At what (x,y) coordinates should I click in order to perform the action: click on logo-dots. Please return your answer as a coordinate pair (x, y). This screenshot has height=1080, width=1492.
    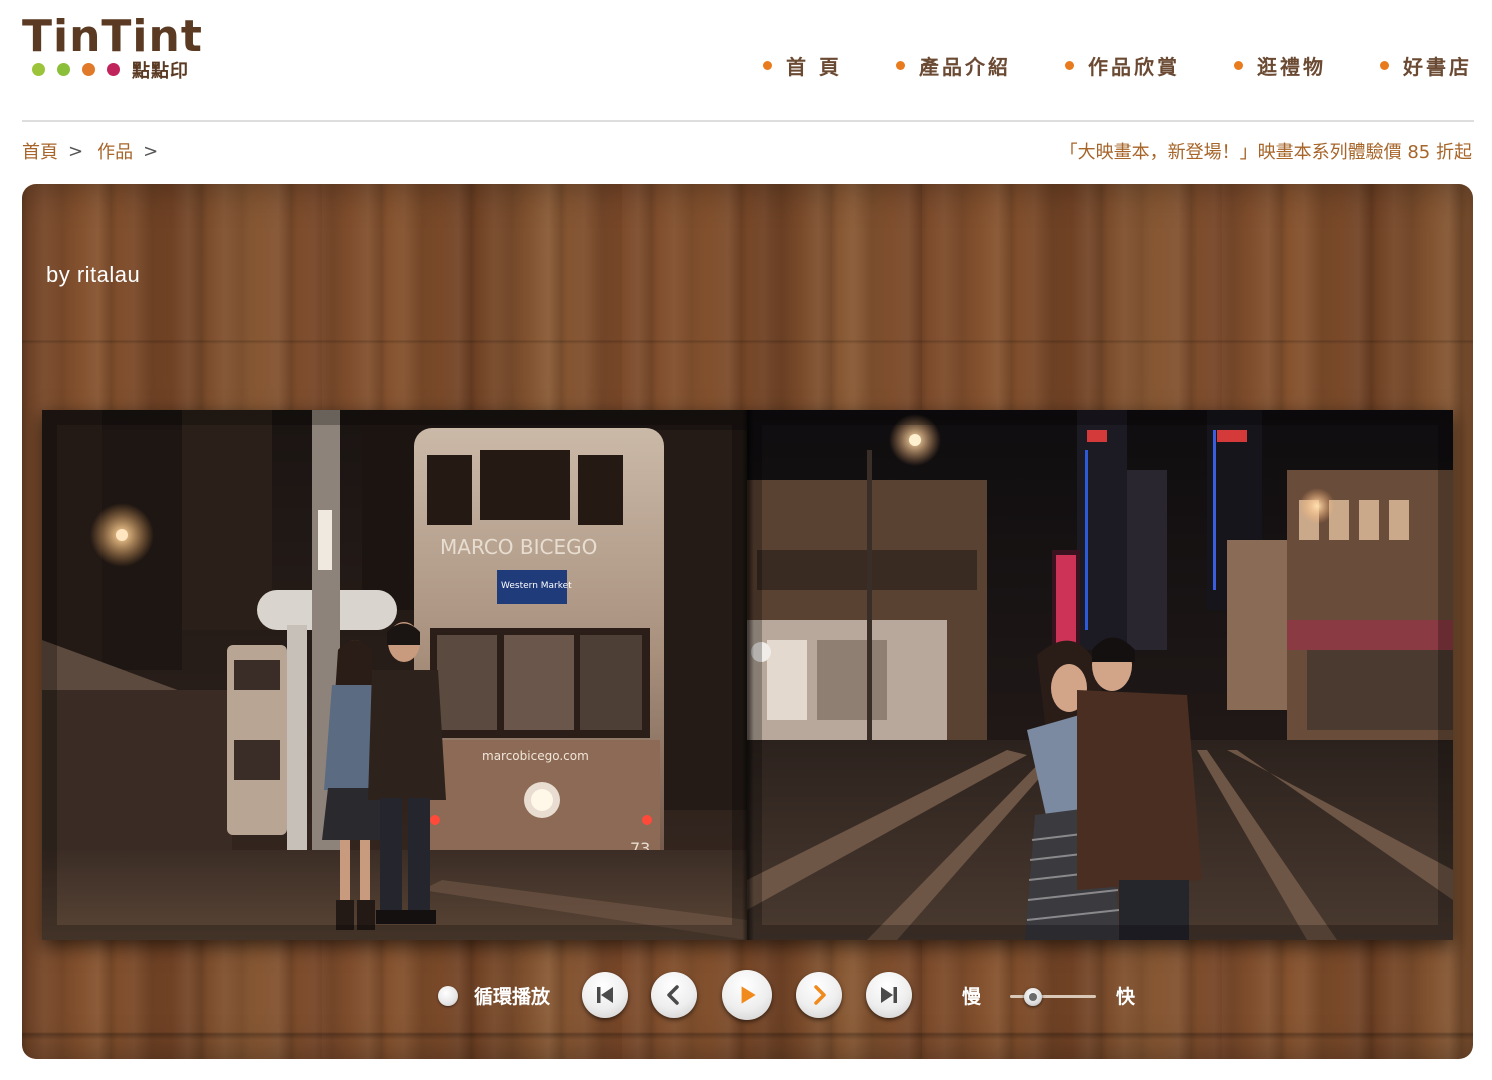
    Looking at the image, I should click on (76, 69).